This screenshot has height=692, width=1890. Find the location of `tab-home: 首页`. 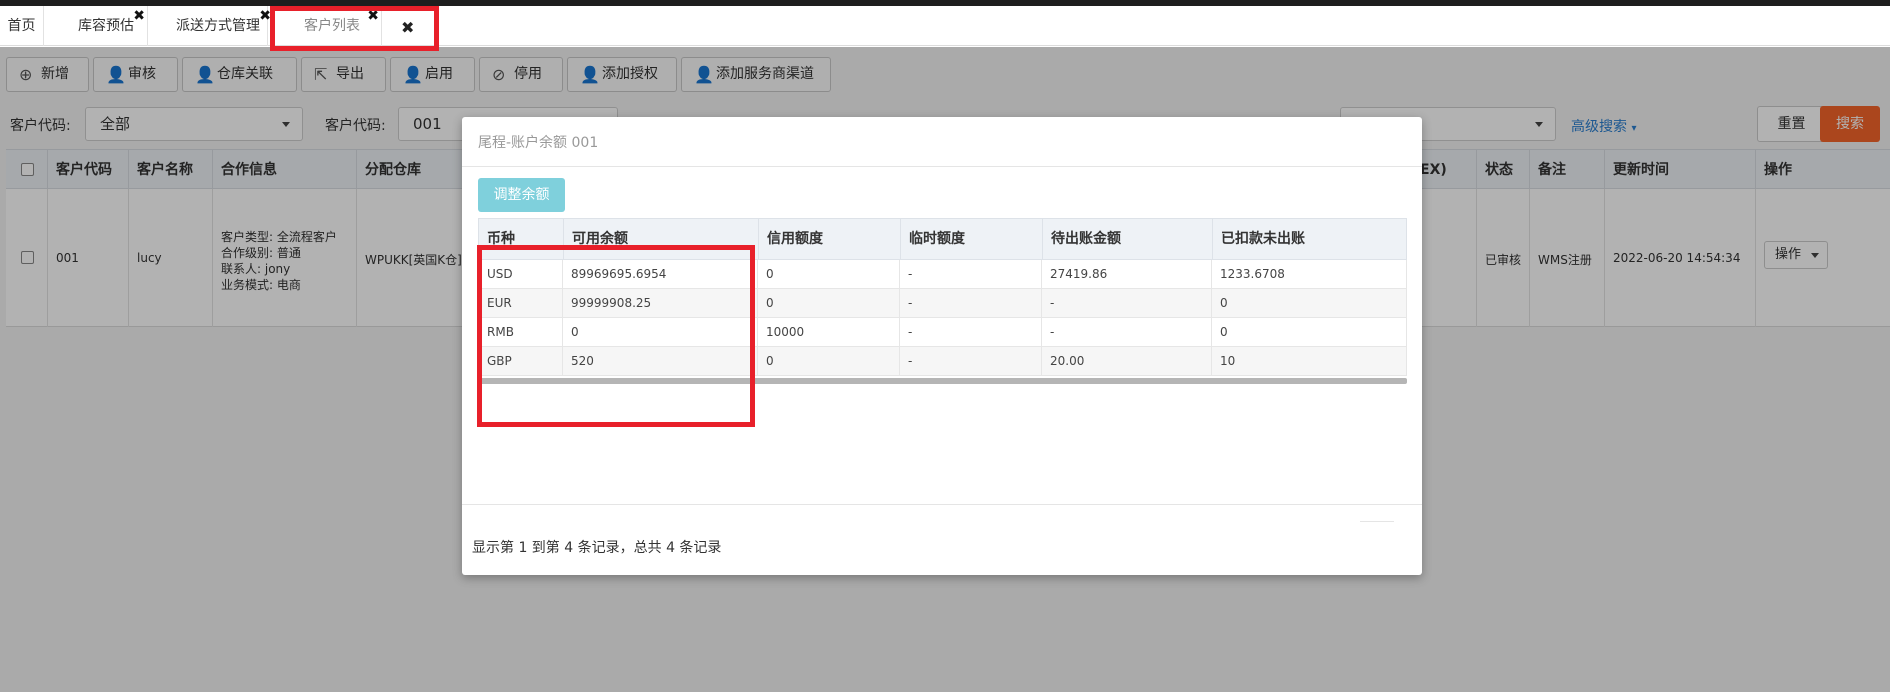

tab-home: 首页 is located at coordinates (22, 26).